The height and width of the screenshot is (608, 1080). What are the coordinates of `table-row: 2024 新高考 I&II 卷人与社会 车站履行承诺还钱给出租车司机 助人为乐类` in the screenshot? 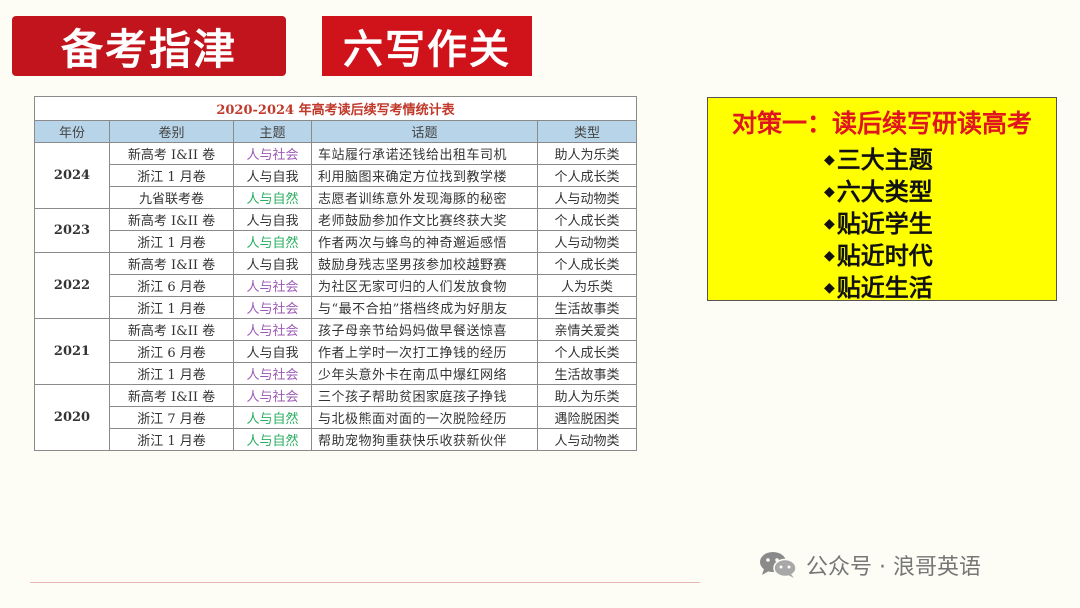 It's located at (335, 175).